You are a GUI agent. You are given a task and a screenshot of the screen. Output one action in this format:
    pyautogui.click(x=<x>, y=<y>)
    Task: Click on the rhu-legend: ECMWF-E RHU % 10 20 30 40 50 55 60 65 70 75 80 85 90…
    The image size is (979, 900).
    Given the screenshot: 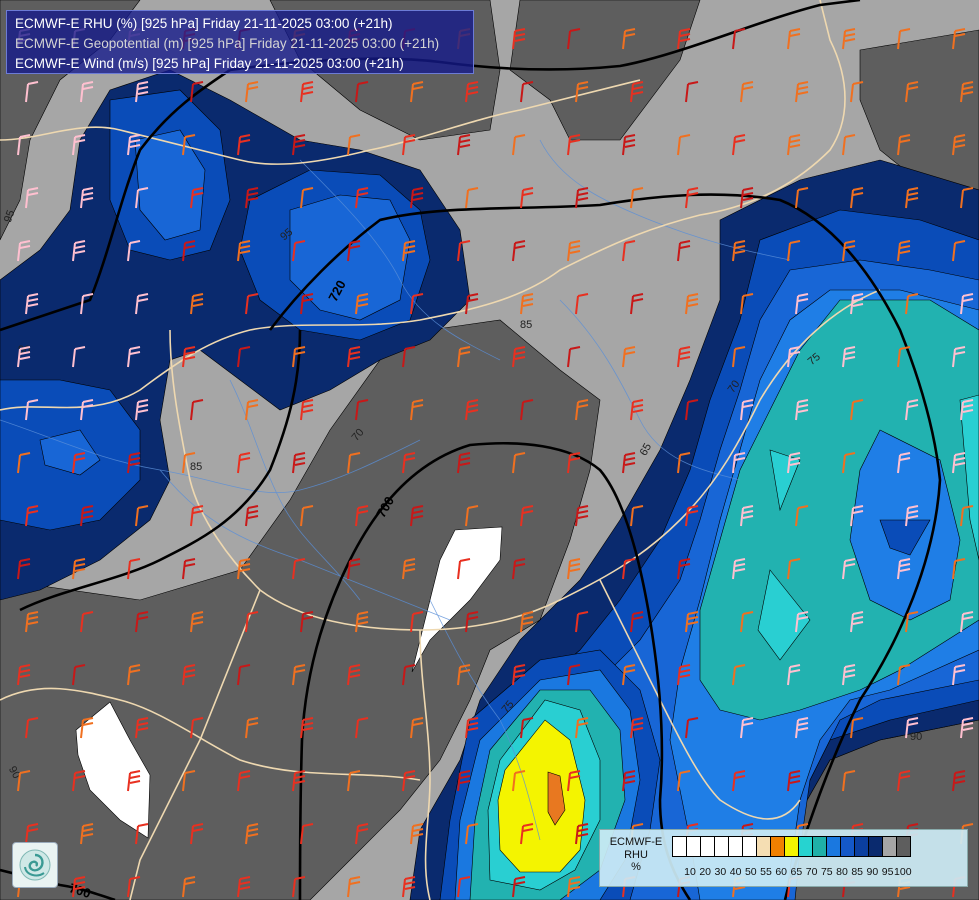 What is the action you would take?
    pyautogui.click(x=783, y=858)
    